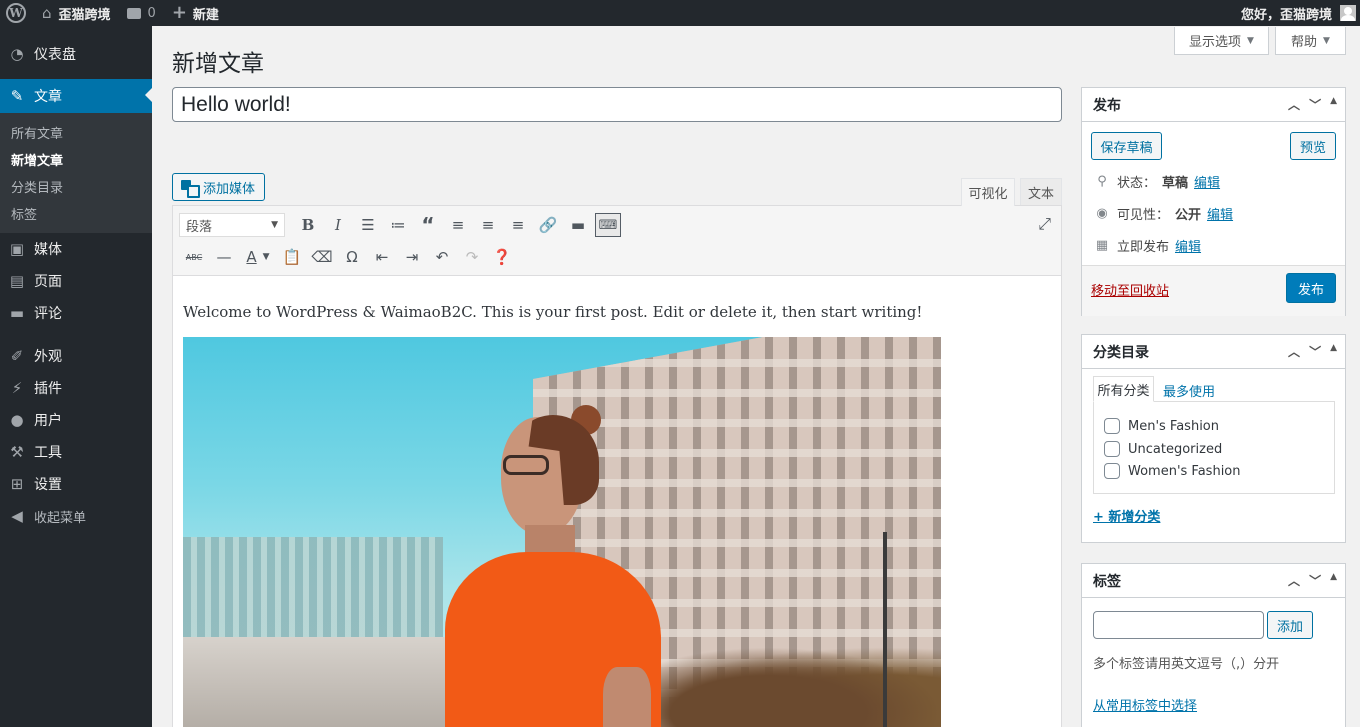 This screenshot has height=727, width=1360. Describe the element at coordinates (1044, 224) in the screenshot. I see `fullscreen-icon: ⤢` at that location.